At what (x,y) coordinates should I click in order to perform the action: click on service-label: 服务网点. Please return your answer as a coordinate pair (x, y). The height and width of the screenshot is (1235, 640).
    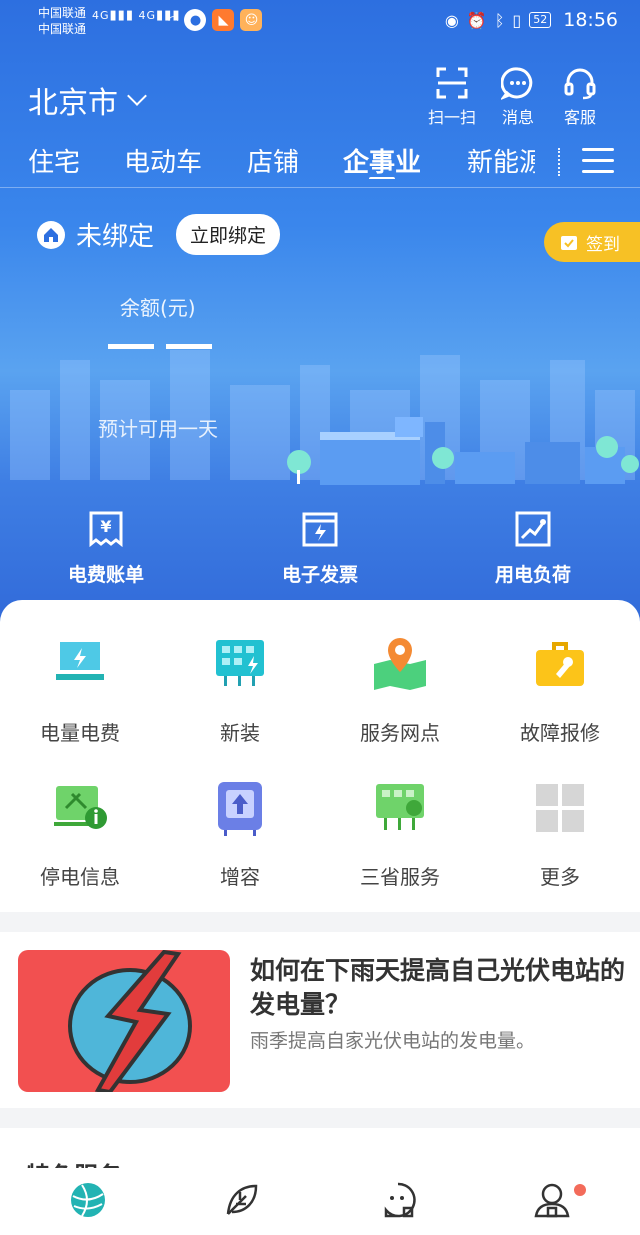
    Looking at the image, I should click on (400, 733).